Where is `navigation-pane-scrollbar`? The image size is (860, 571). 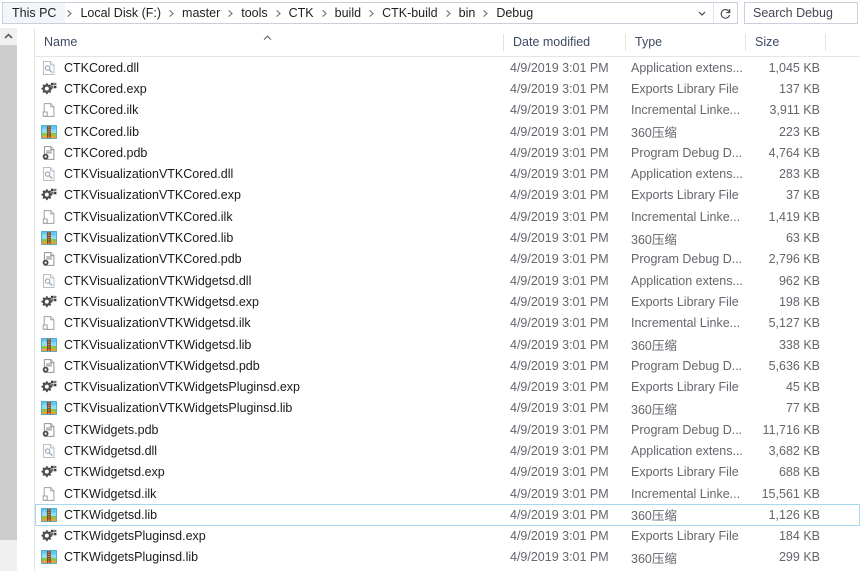
navigation-pane-scrollbar is located at coordinates (8, 299).